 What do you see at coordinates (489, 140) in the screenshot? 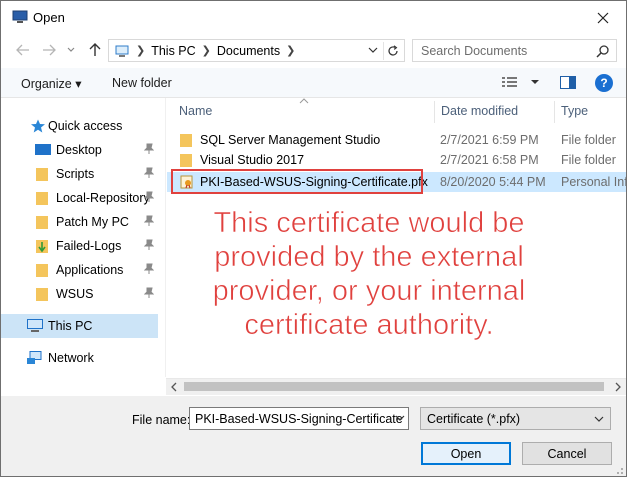
I see `file-date: 2/7/2021 6:59 PM` at bounding box center [489, 140].